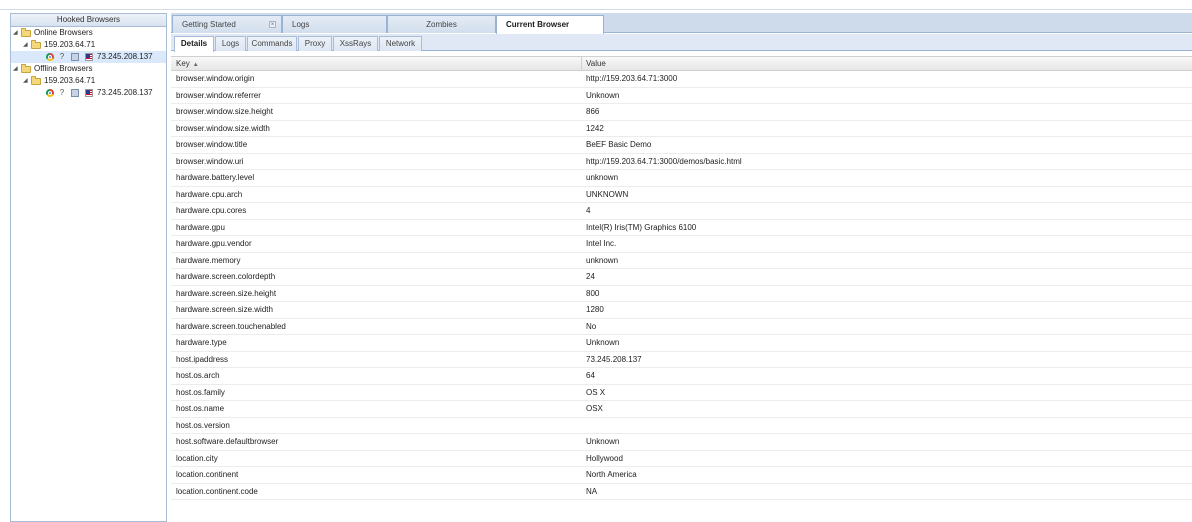 The height and width of the screenshot is (522, 1192). Describe the element at coordinates (681, 310) in the screenshot. I see `table-row: hardware.screen.size.width 1280` at that location.